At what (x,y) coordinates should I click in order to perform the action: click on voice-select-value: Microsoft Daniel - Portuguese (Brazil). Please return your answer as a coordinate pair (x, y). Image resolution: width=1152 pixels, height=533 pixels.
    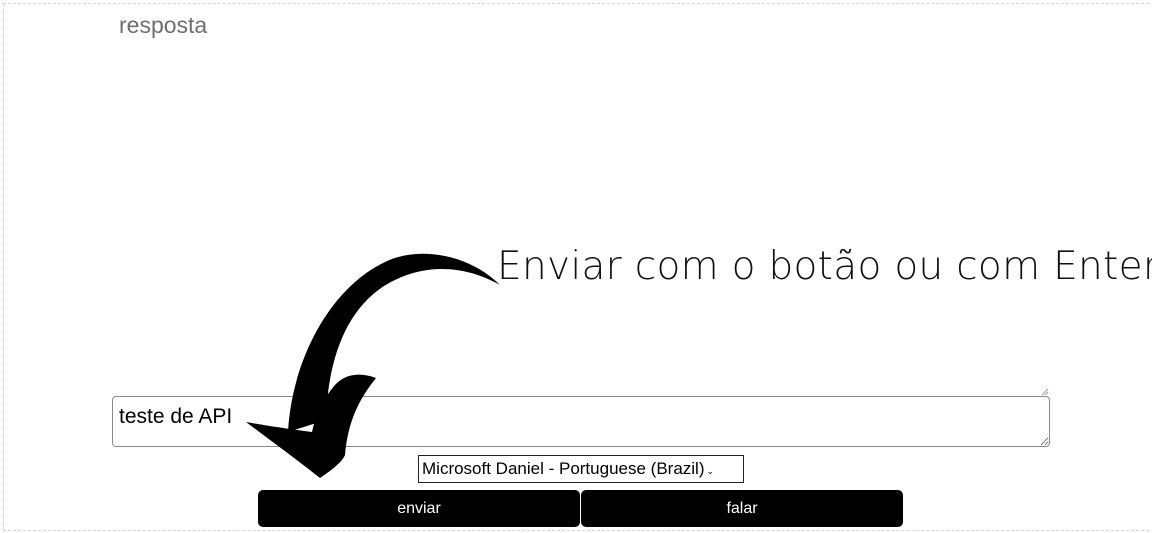
    Looking at the image, I should click on (563, 468).